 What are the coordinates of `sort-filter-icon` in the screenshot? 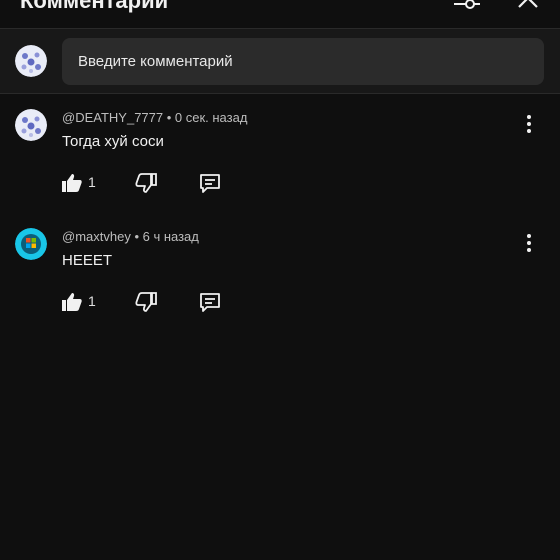 It's located at (467, 6).